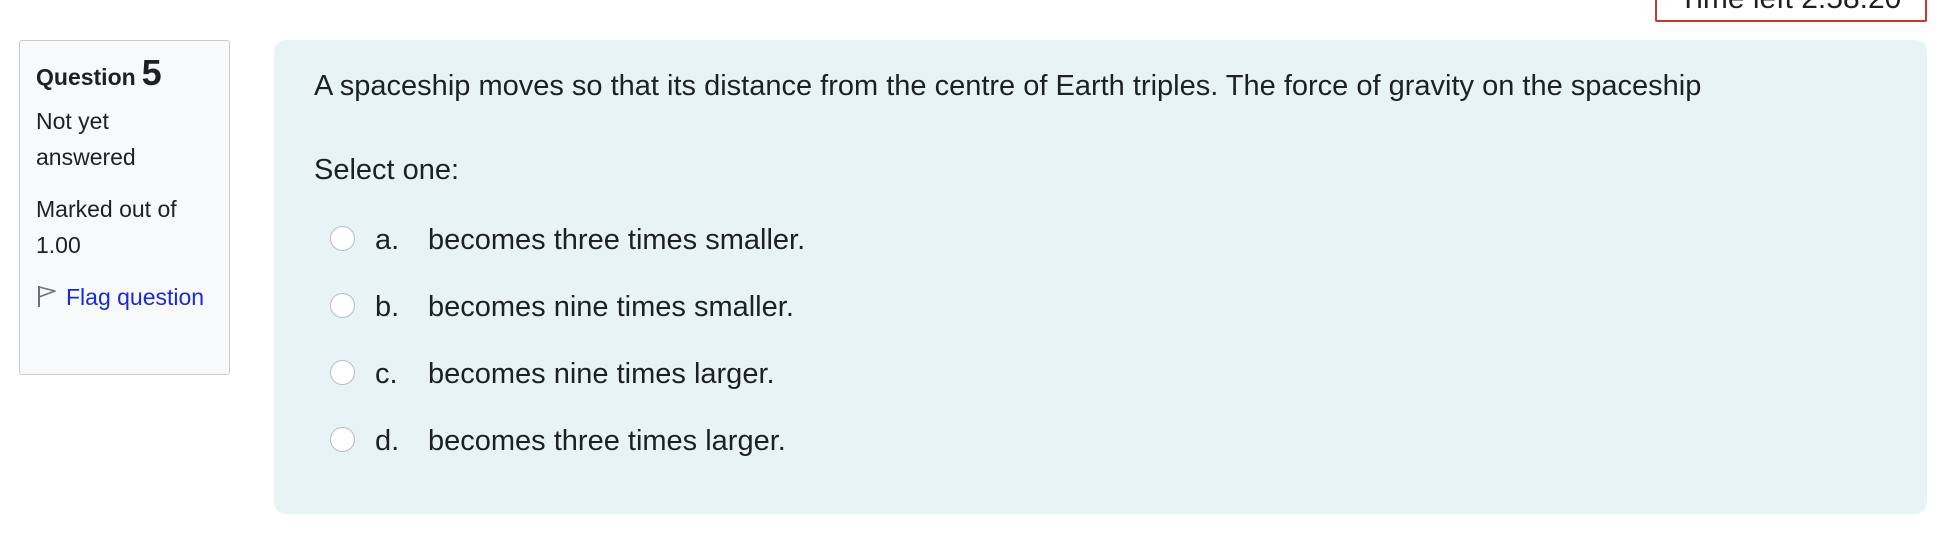  I want to click on answer-text: becomes three times smaller., so click(616, 240).